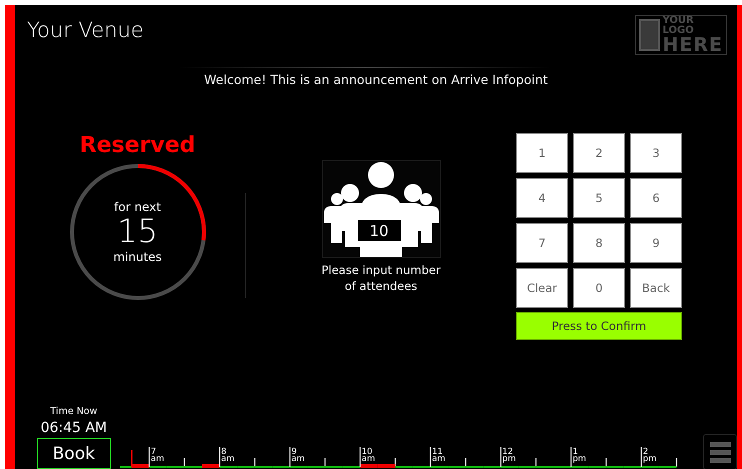  Describe the element at coordinates (74, 411) in the screenshot. I see `time-now-label: Time Now` at that location.